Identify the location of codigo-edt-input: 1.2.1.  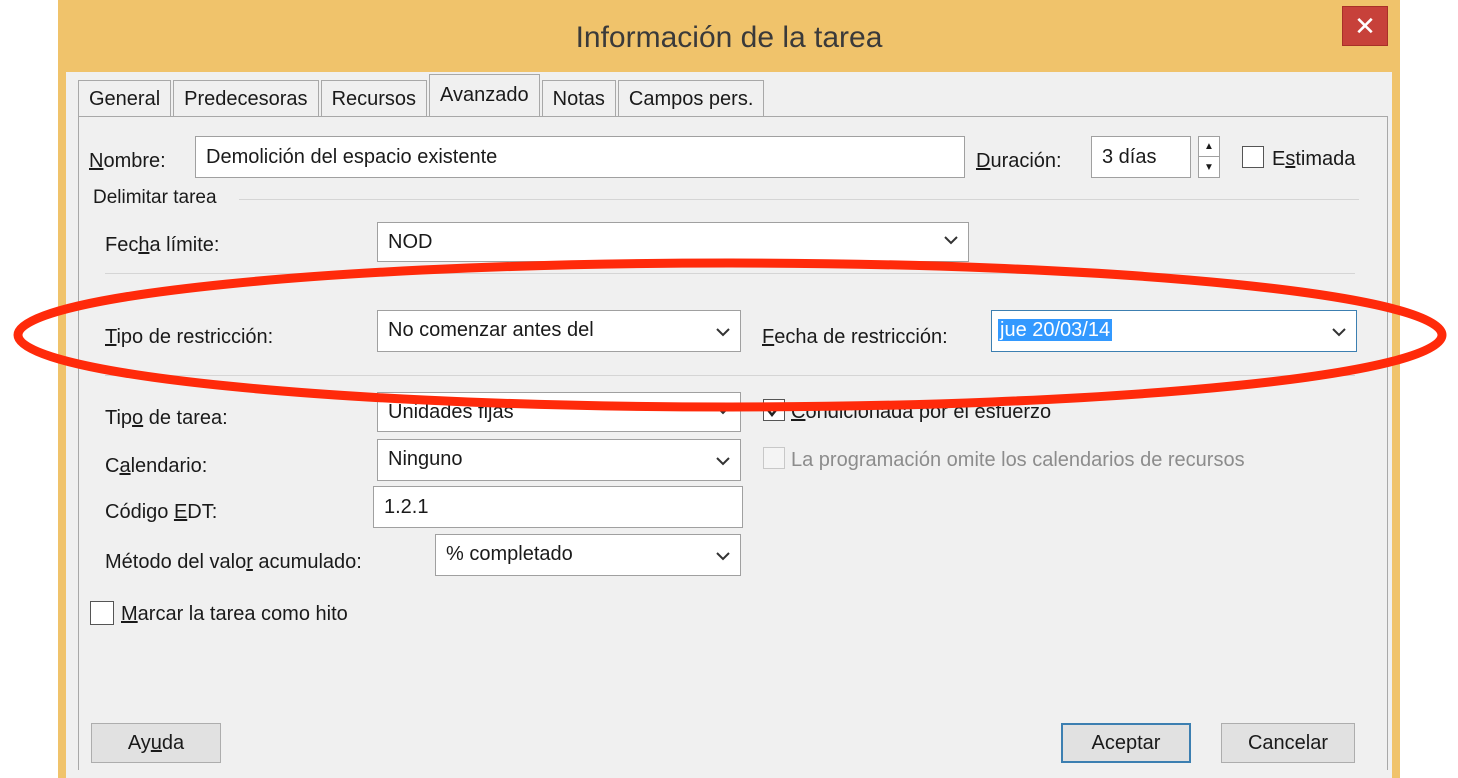
(558, 507).